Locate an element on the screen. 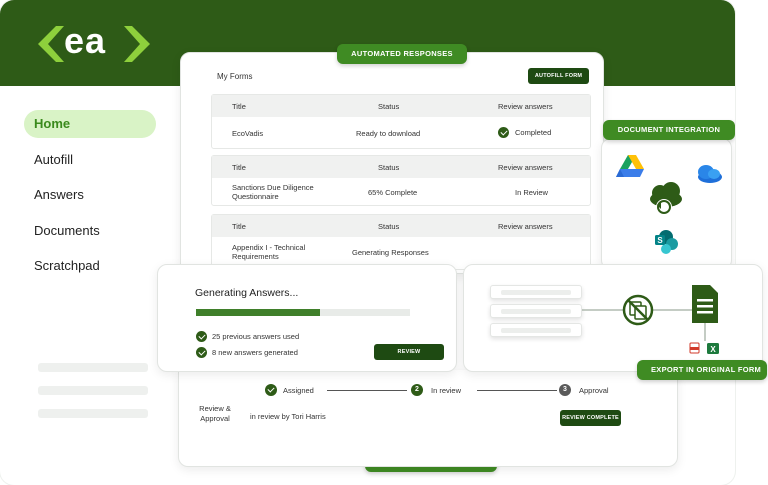 This screenshot has height=485, width=768. onedrive-icon is located at coordinates (710, 174).